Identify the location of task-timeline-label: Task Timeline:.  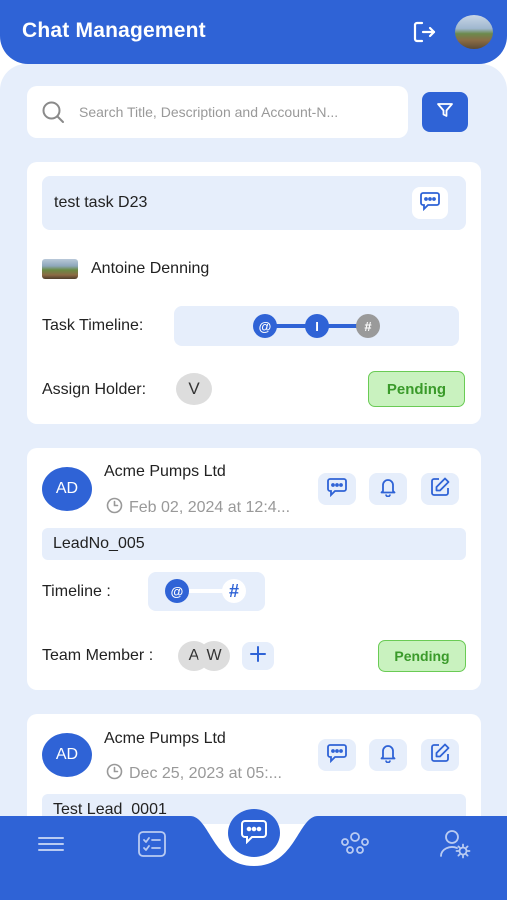
(93, 325).